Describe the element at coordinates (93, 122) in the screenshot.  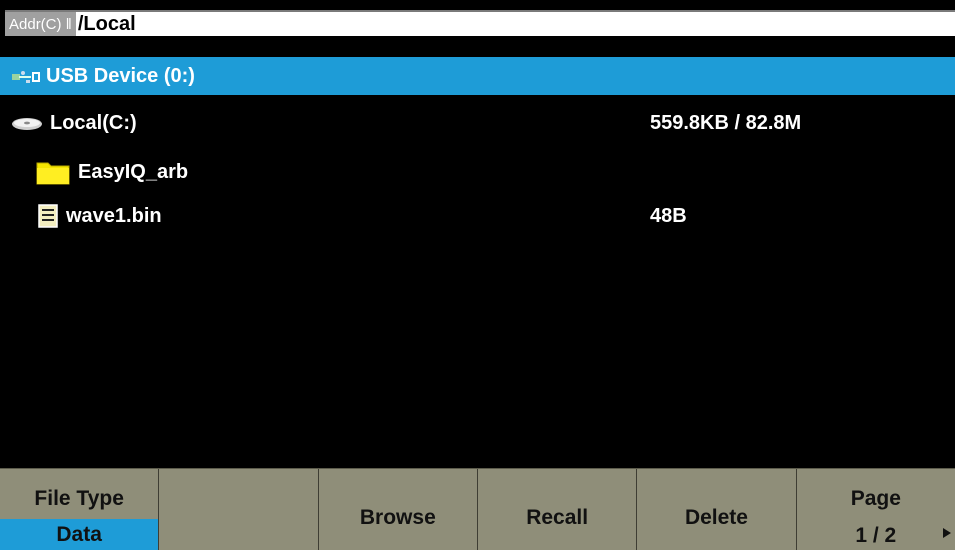
I see `file-name: Local(C:)` at that location.